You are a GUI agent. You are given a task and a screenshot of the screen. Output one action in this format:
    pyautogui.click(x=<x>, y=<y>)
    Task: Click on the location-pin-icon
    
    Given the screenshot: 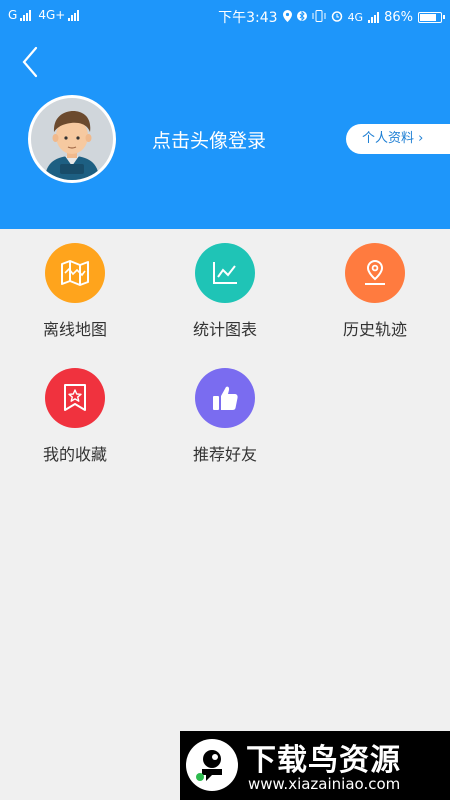 What is the action you would take?
    pyautogui.click(x=375, y=273)
    